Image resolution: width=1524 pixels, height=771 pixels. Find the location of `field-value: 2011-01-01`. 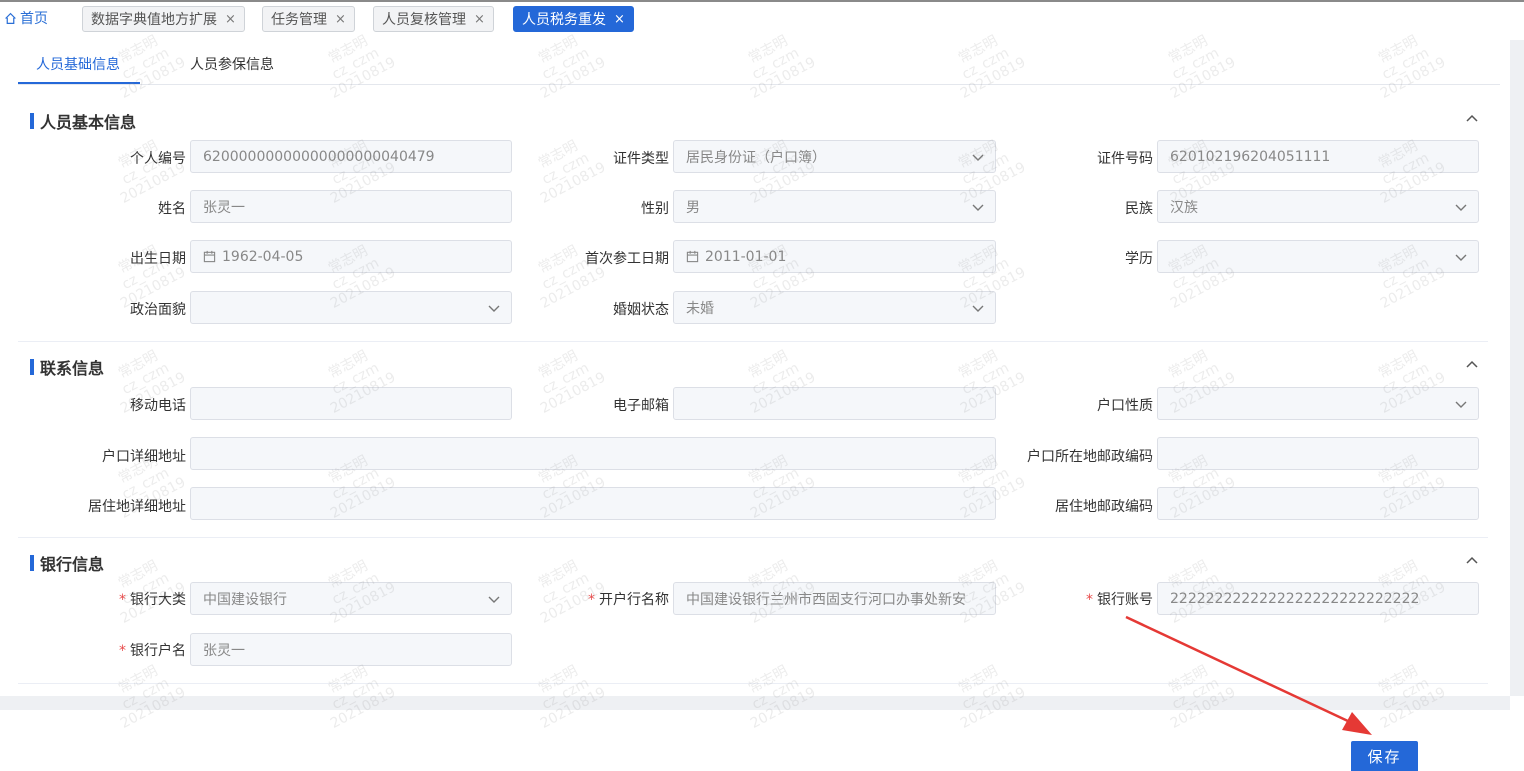

field-value: 2011-01-01 is located at coordinates (746, 256).